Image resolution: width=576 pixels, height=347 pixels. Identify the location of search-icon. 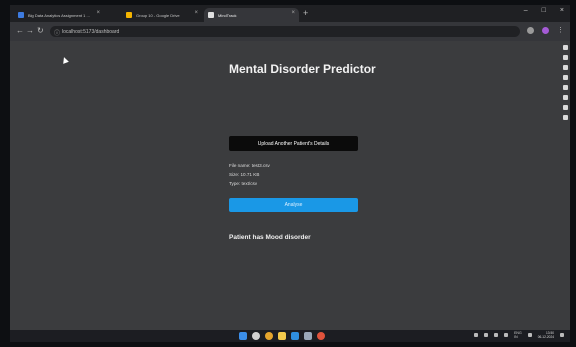
(256, 336).